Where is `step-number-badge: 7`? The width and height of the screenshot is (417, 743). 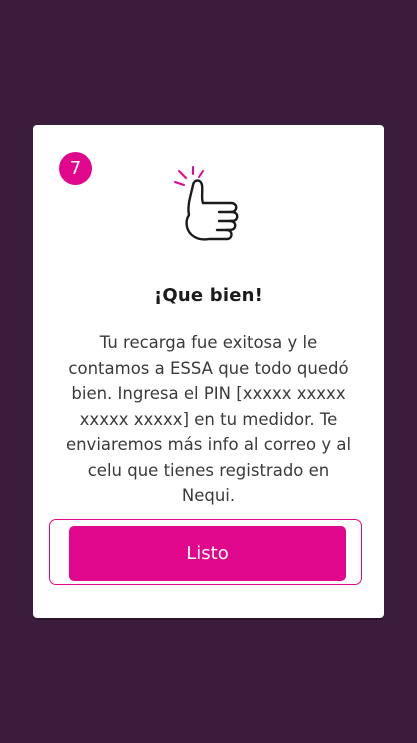 step-number-badge: 7 is located at coordinates (75, 168).